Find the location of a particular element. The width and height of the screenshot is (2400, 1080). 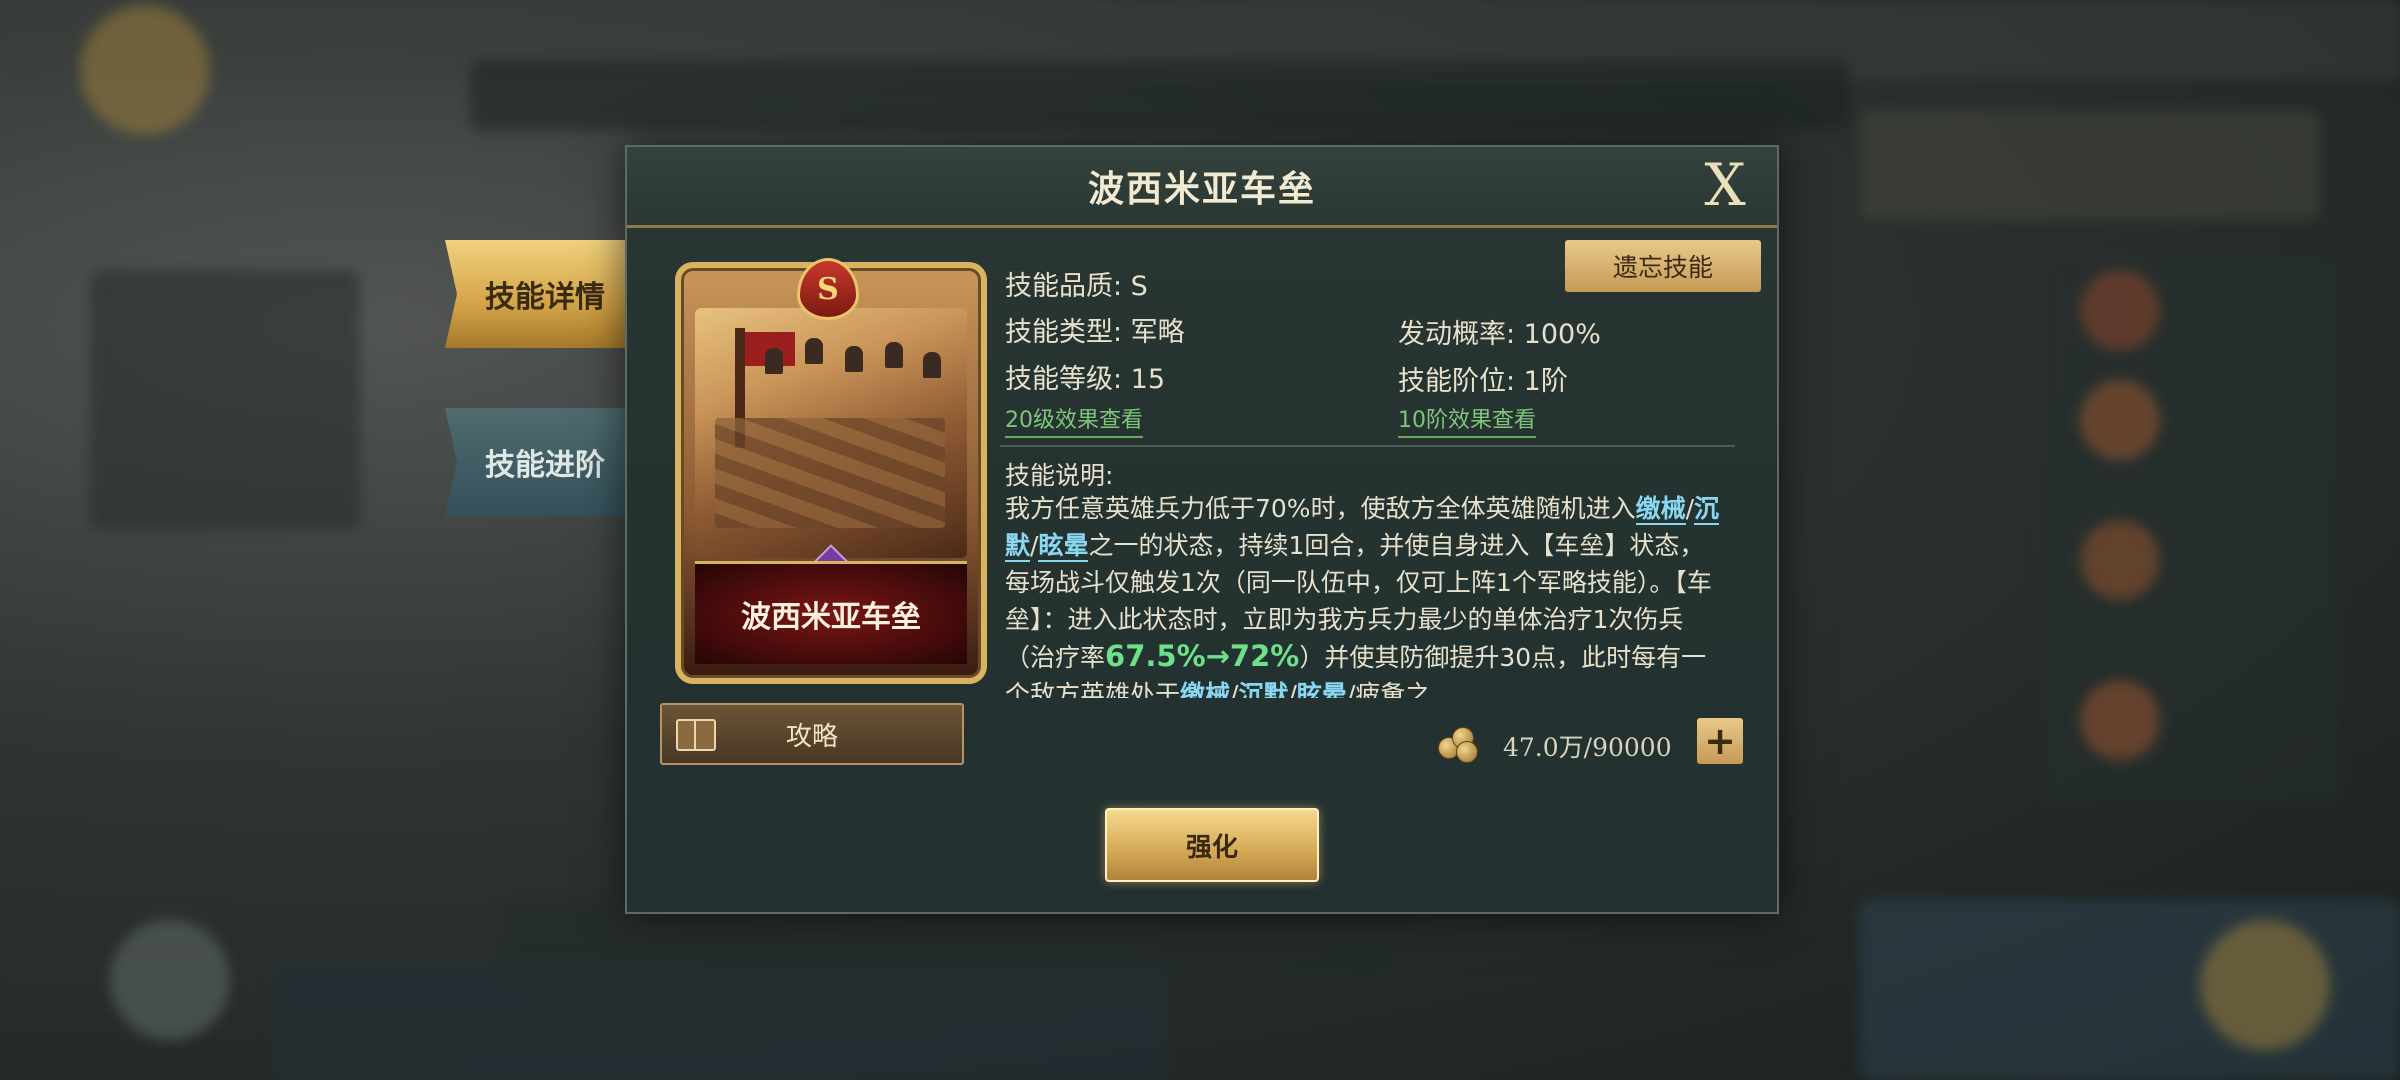

upgrade-button-label: 强化 is located at coordinates (1211, 847).